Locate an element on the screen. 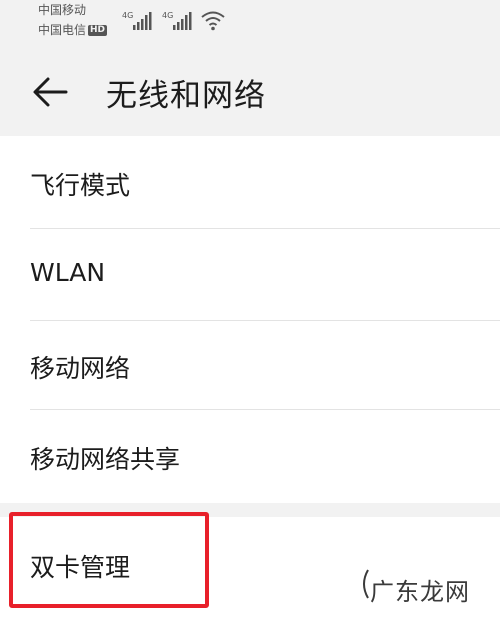 This screenshot has width=500, height=619. hd-badge: HD is located at coordinates (98, 30).